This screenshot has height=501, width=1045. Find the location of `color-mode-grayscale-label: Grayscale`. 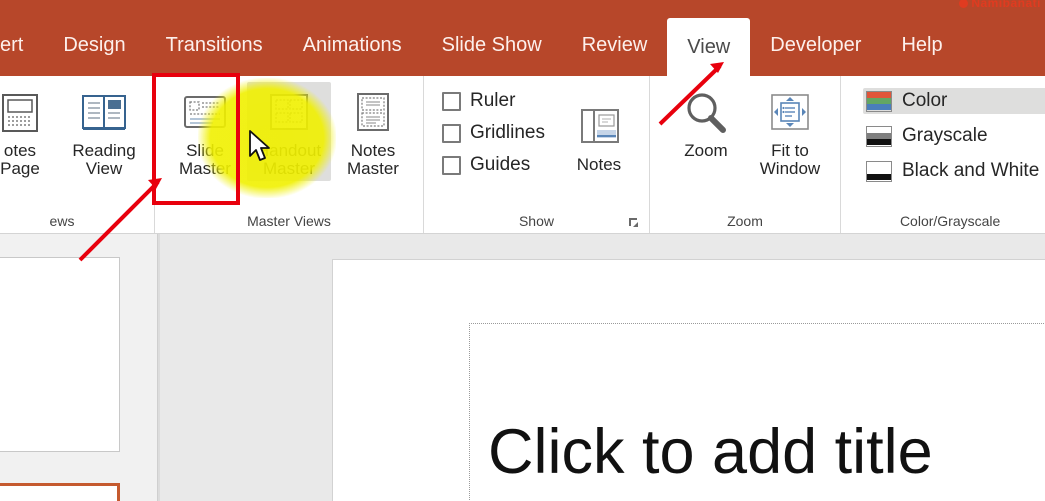

color-mode-grayscale-label: Grayscale is located at coordinates (944, 135).